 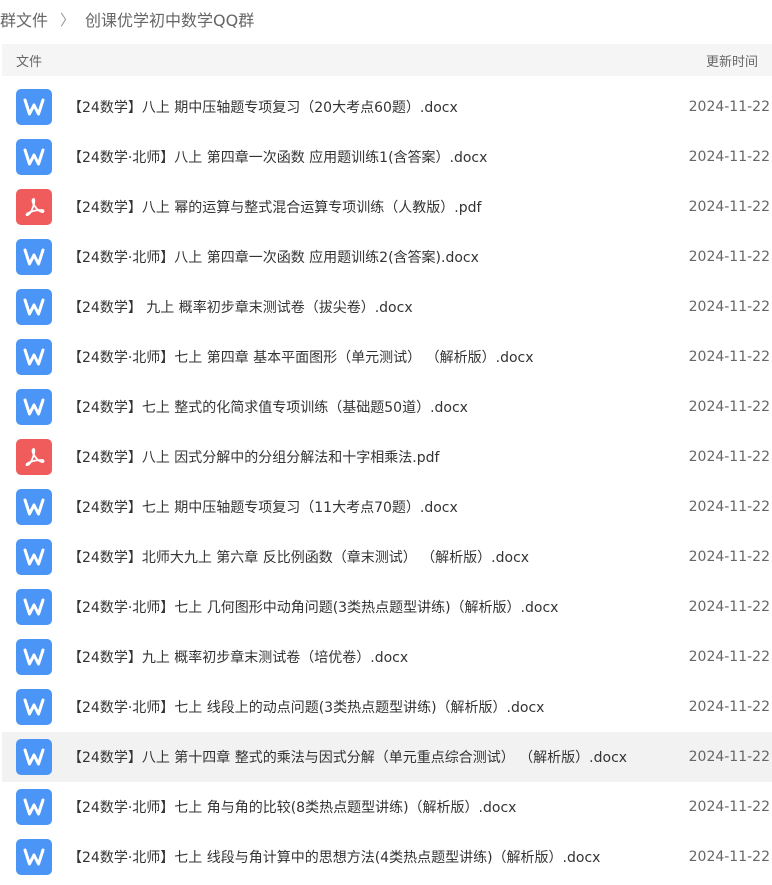 I want to click on column-header-name: 文件, so click(x=29, y=60).